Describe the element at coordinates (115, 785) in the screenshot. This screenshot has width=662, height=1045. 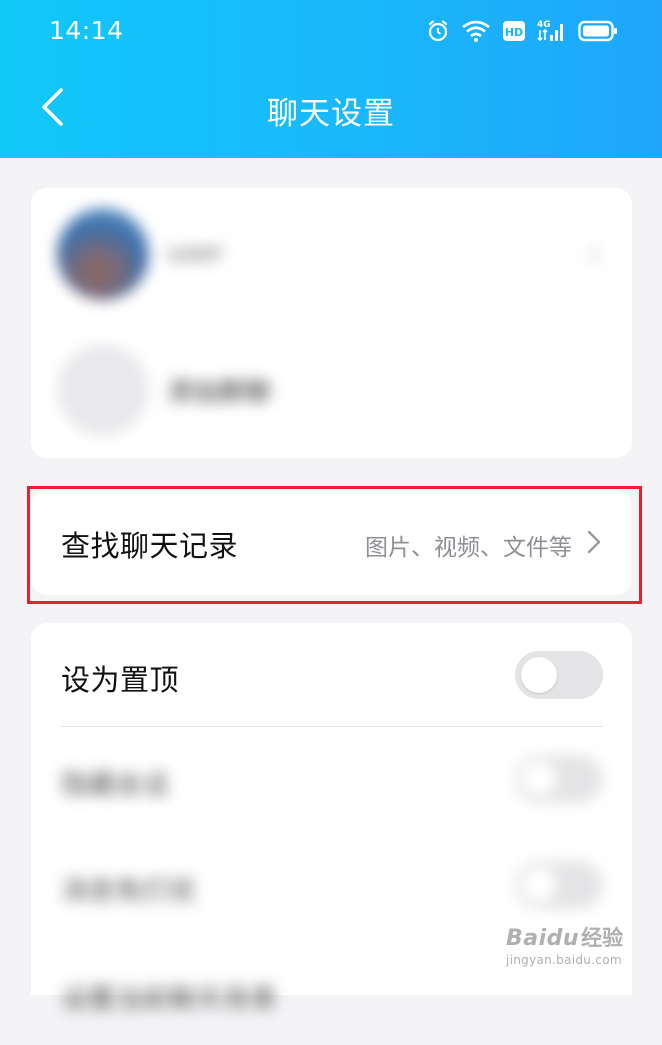
I see `mute-label: 隐藏会话` at that location.